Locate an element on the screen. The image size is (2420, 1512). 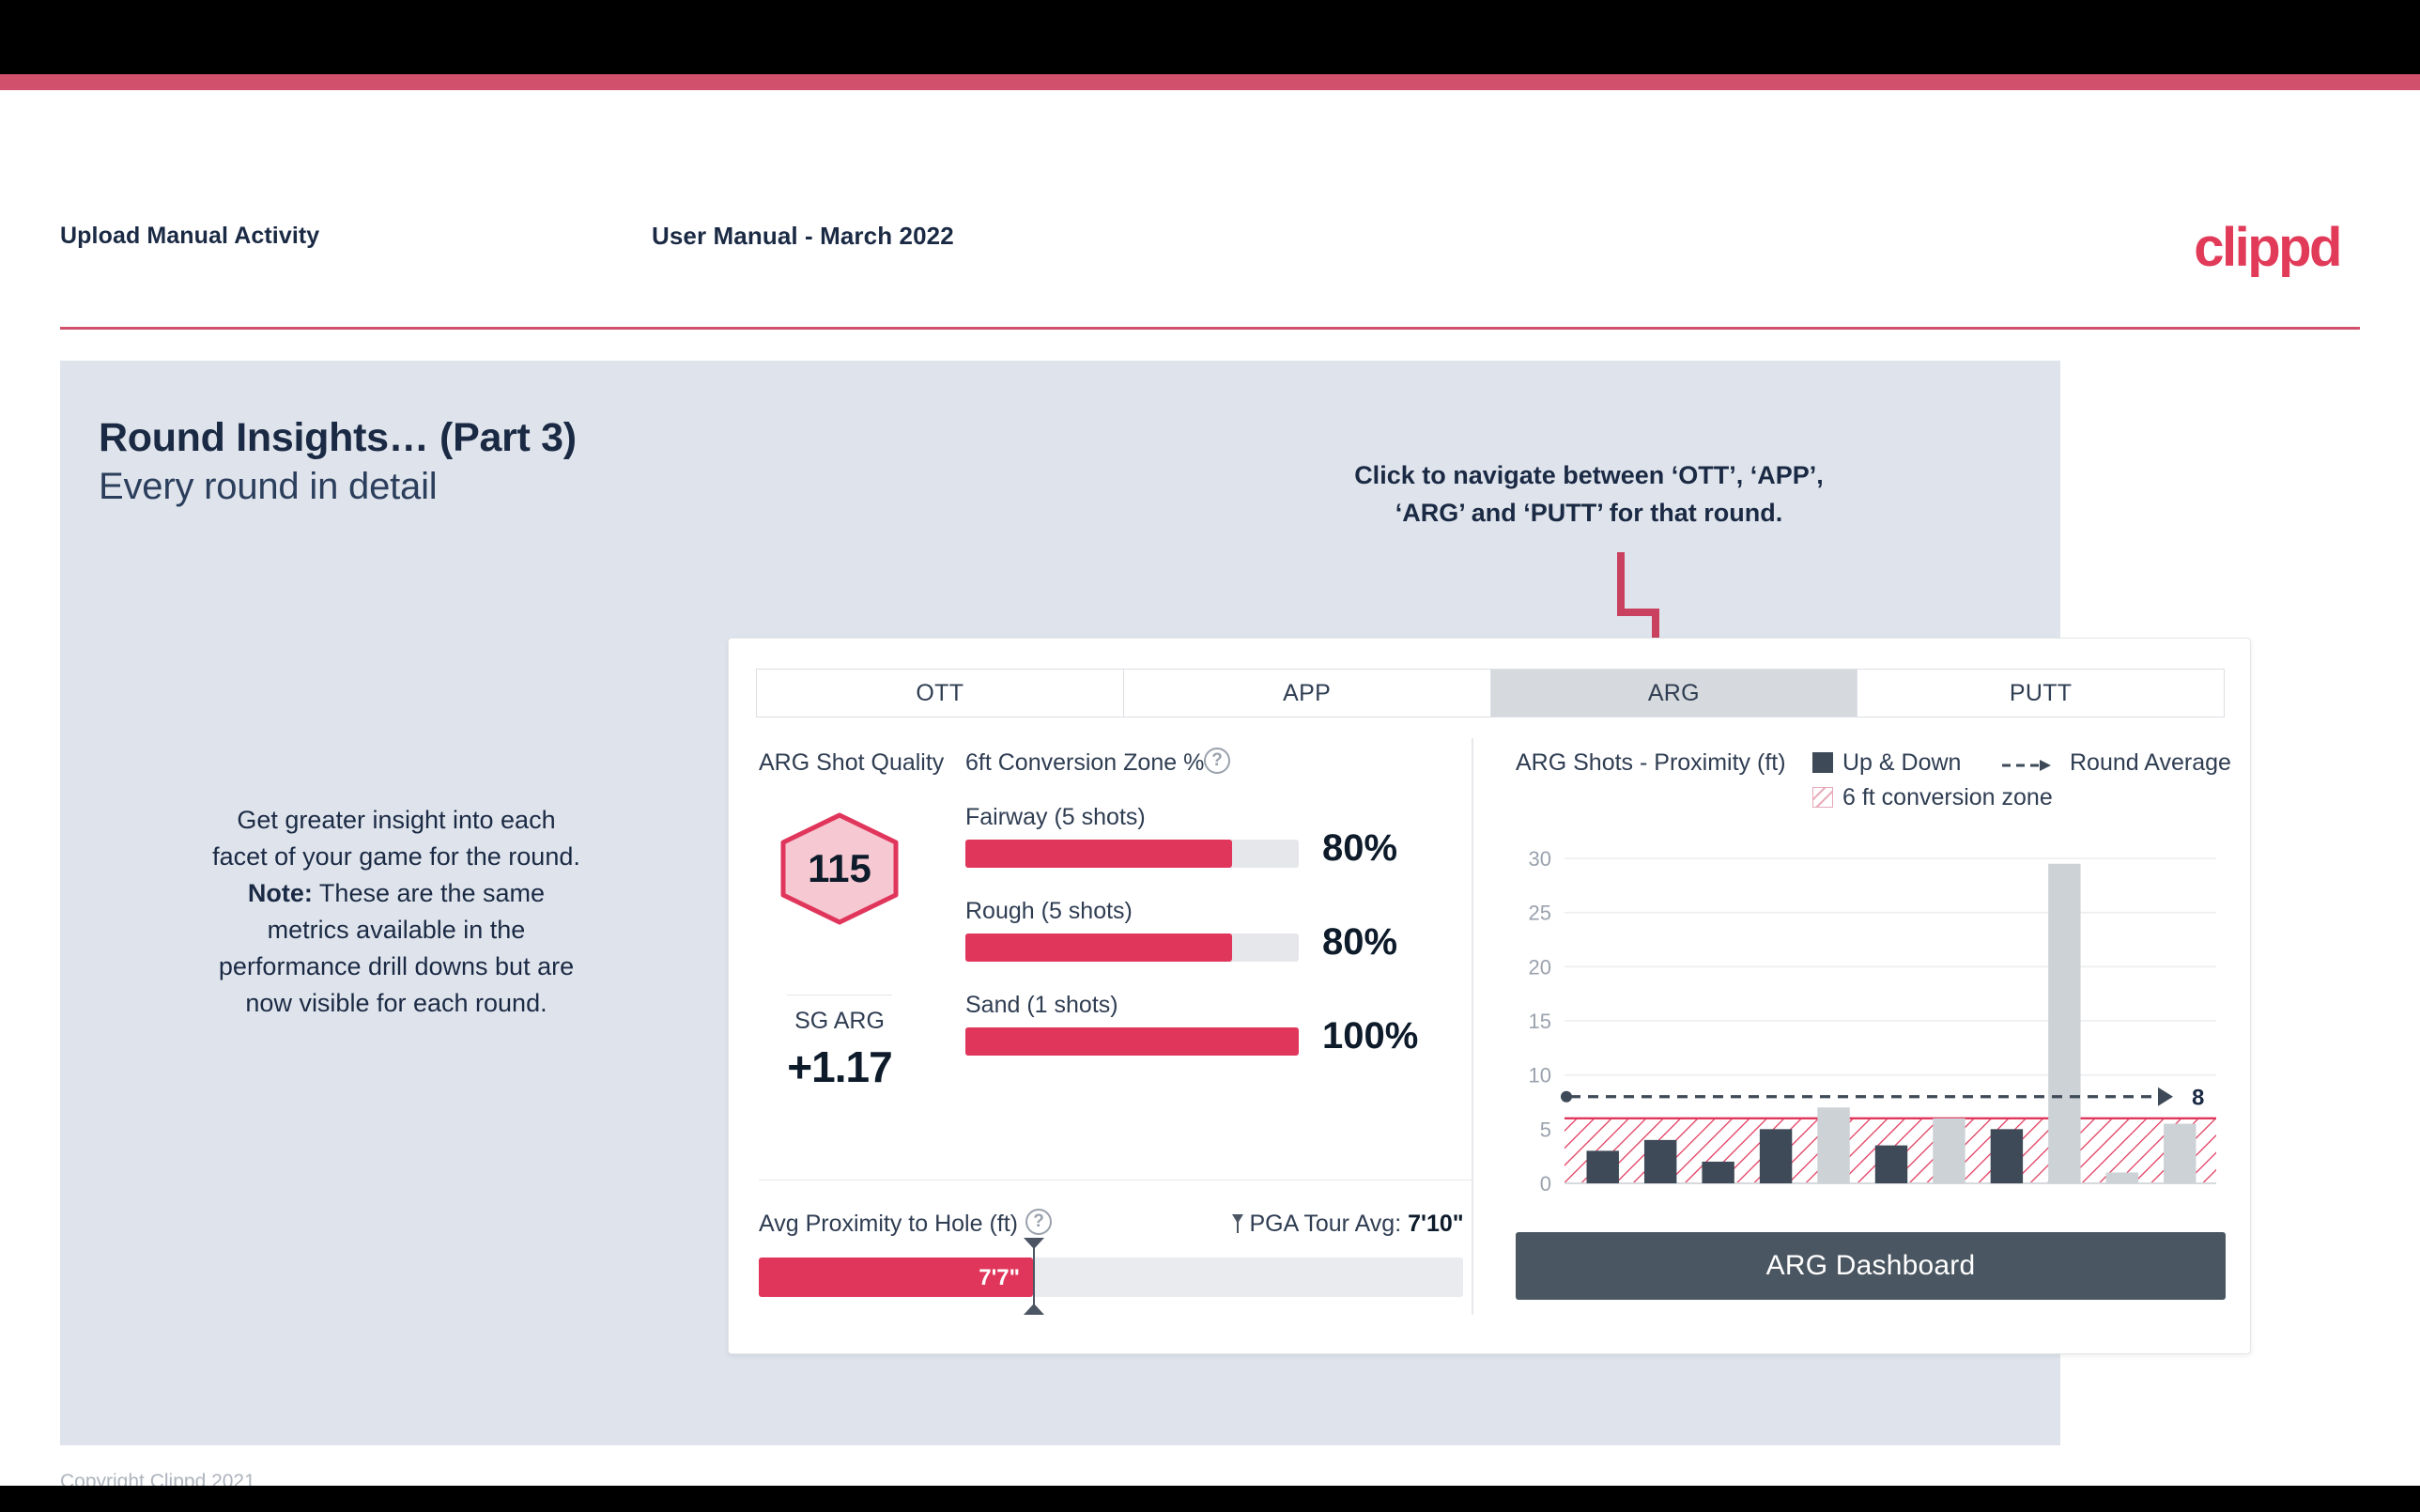
clippd-logo: clippd is located at coordinates (2268, 248).